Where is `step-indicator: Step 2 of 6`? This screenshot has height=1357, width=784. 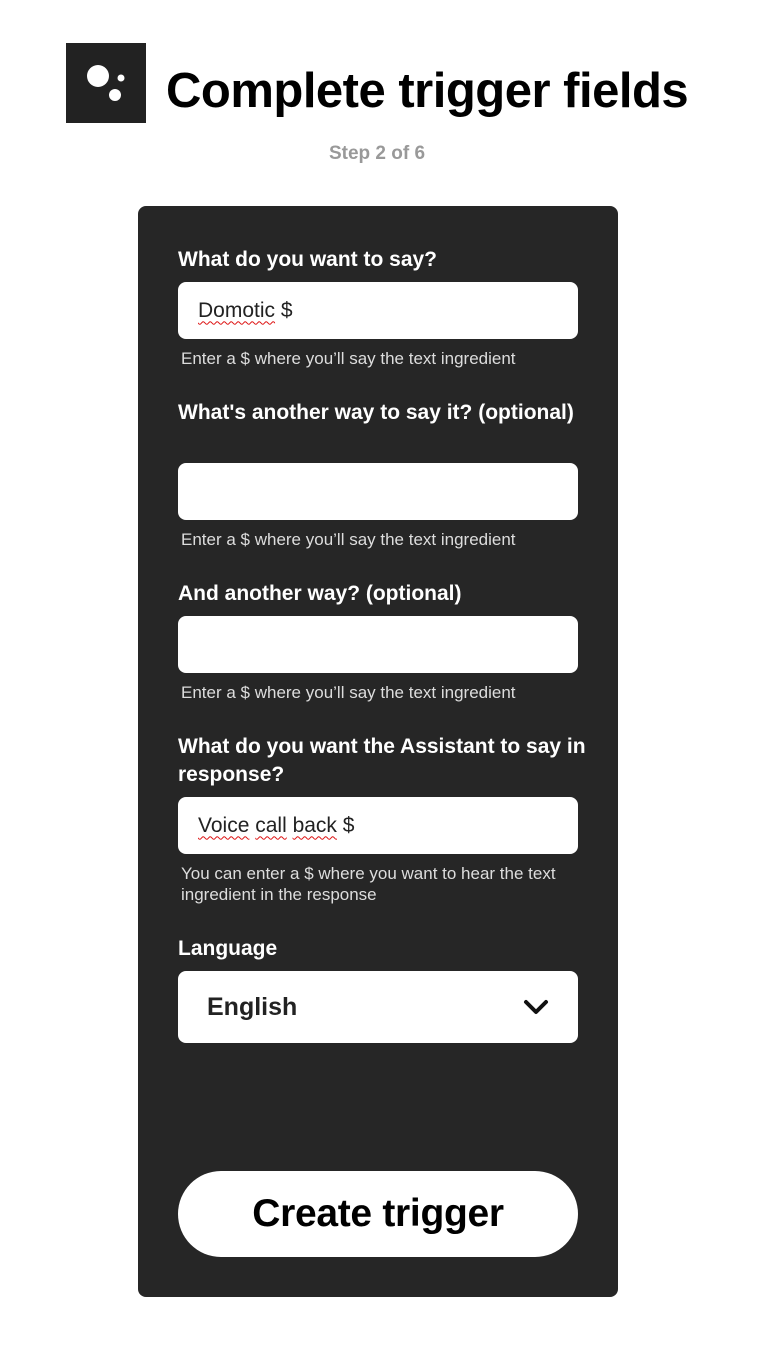 step-indicator: Step 2 of 6 is located at coordinates (377, 153).